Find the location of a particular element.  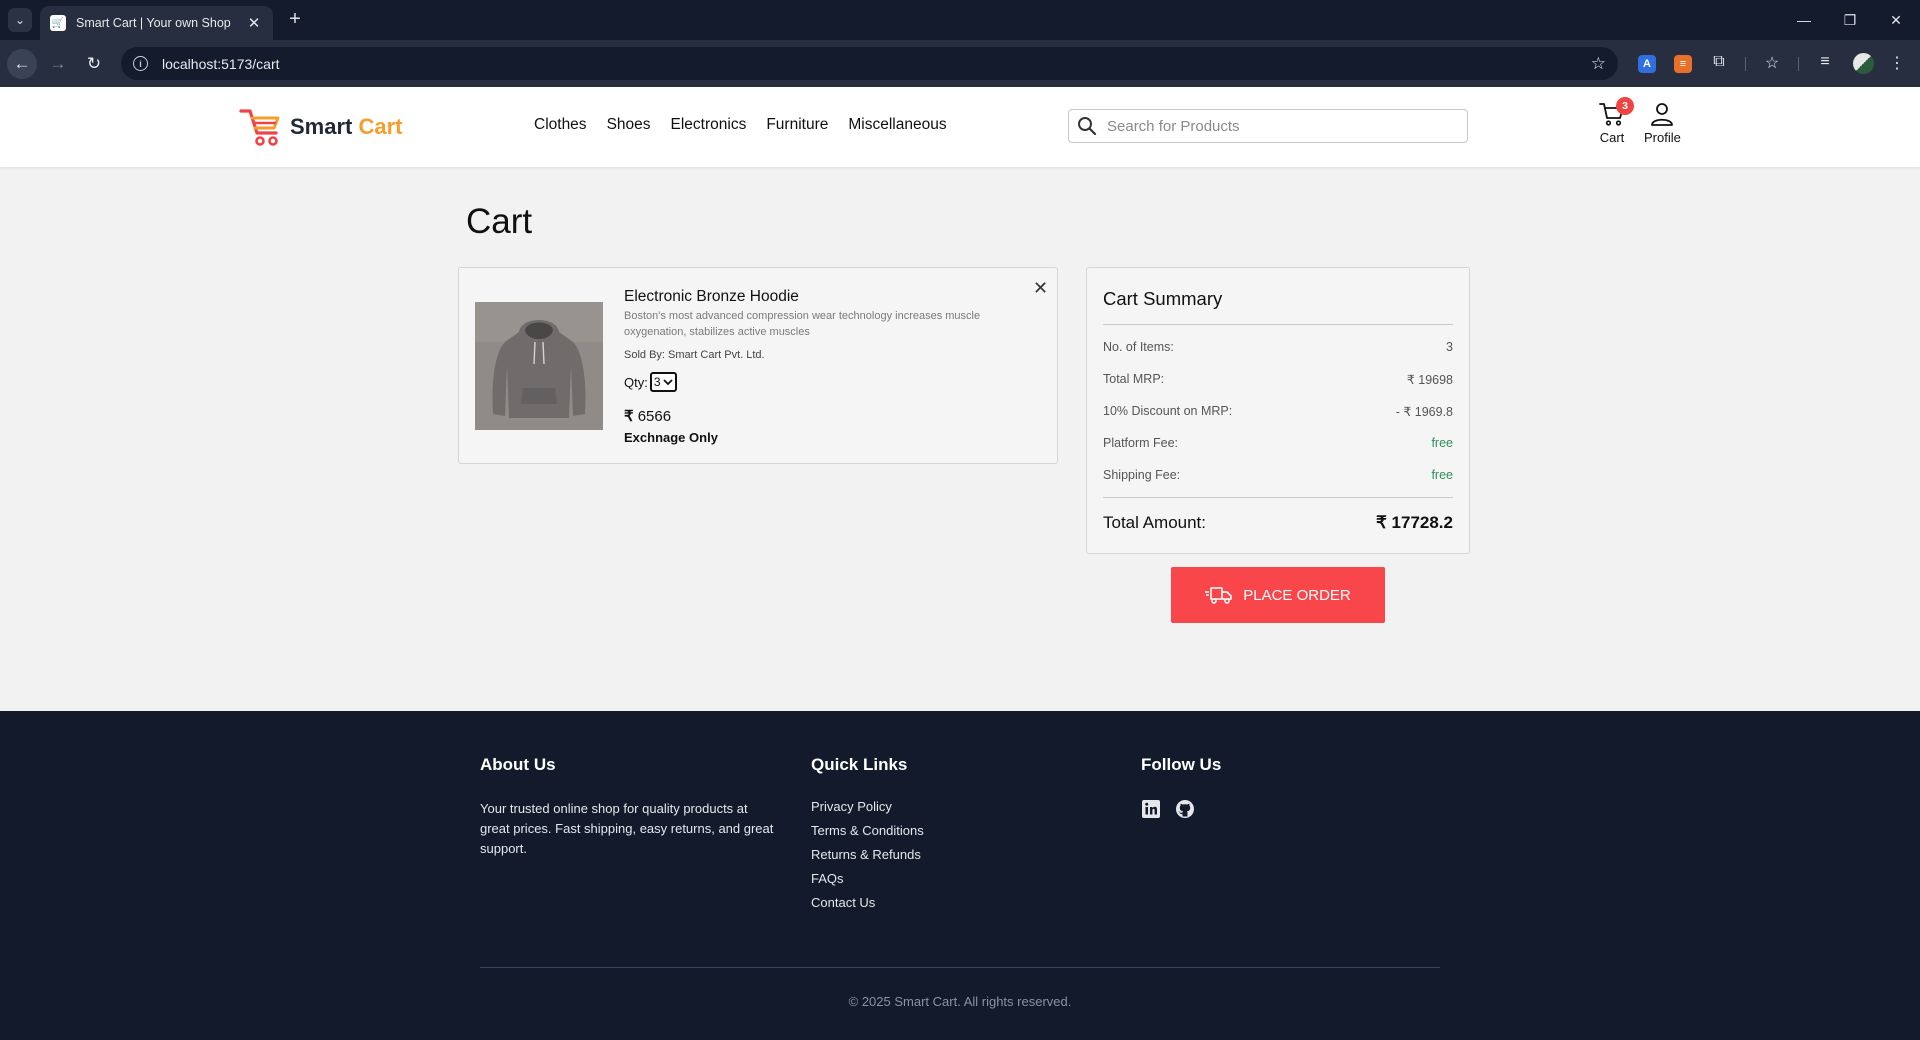

footer-copyright: © 2025 Smart Cart. All rights reserved. is located at coordinates (960, 1001).